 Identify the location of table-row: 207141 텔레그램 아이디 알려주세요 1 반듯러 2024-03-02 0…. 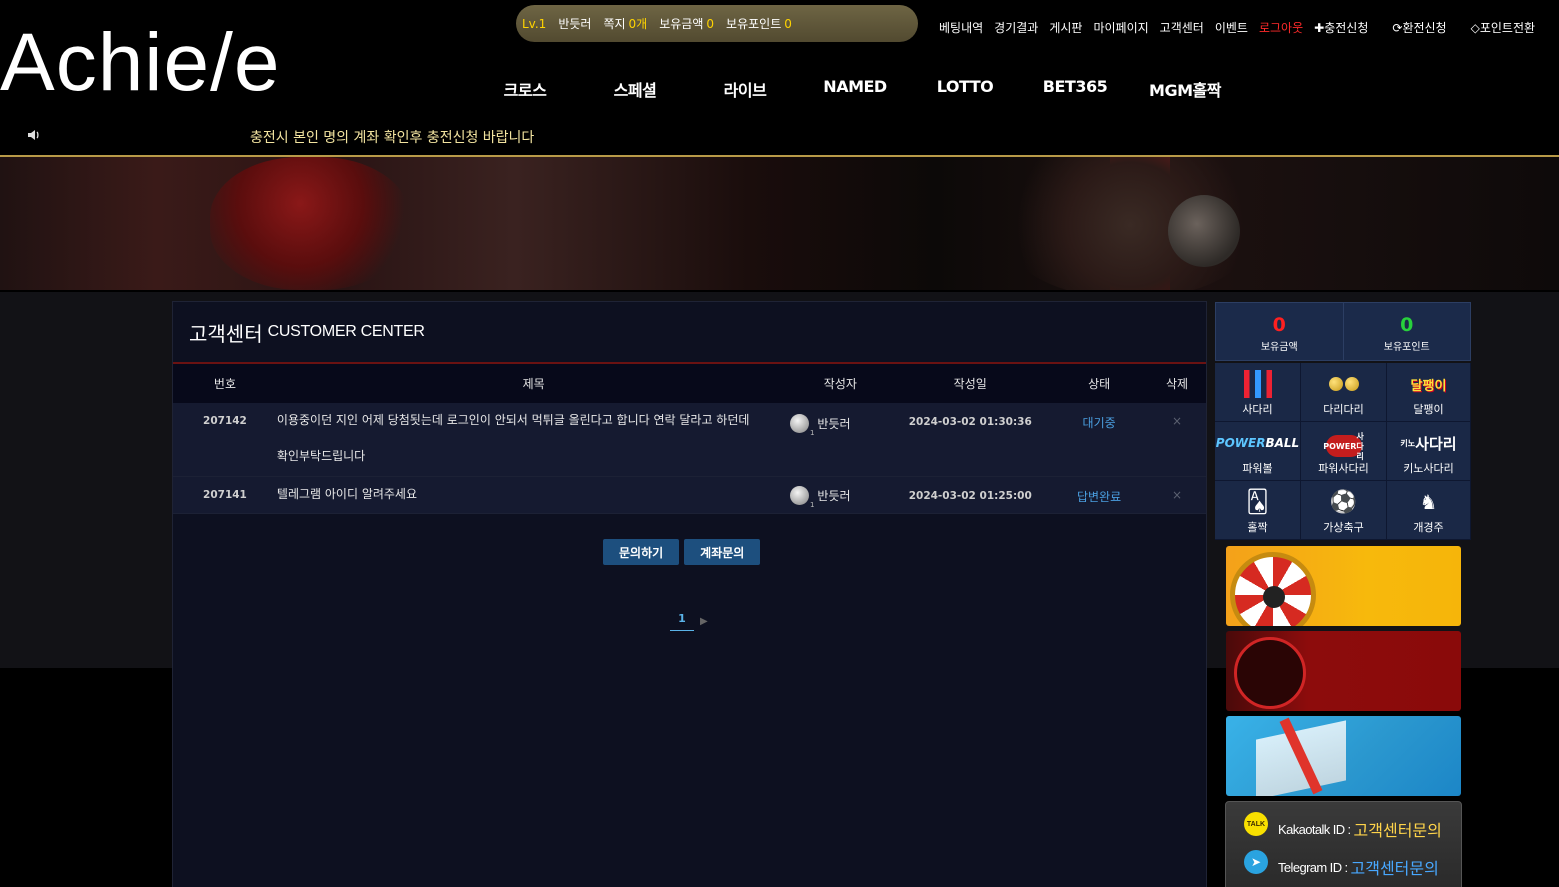
(689, 495).